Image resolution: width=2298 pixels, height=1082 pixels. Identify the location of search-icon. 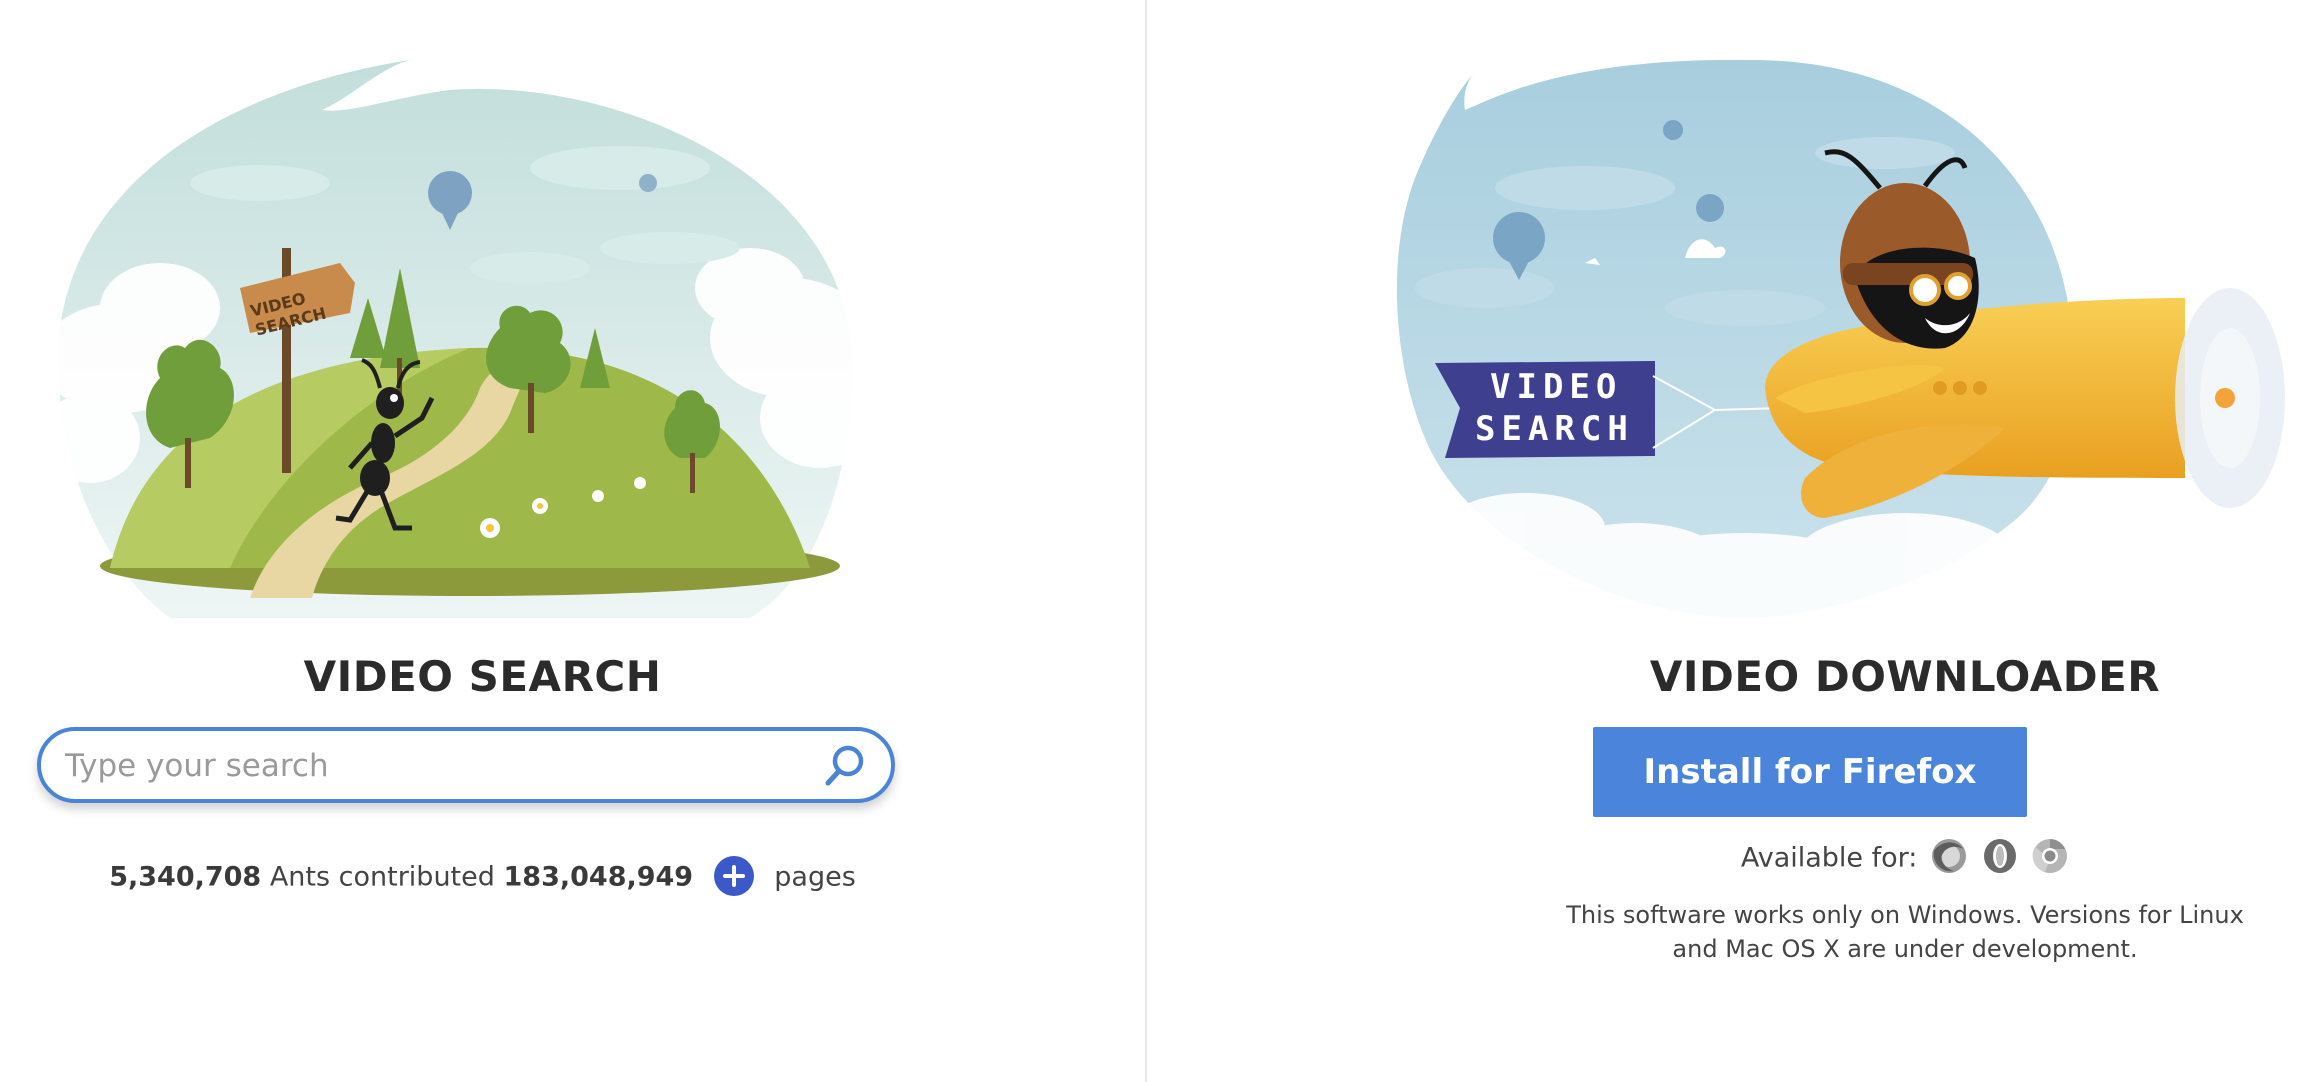
(845, 766).